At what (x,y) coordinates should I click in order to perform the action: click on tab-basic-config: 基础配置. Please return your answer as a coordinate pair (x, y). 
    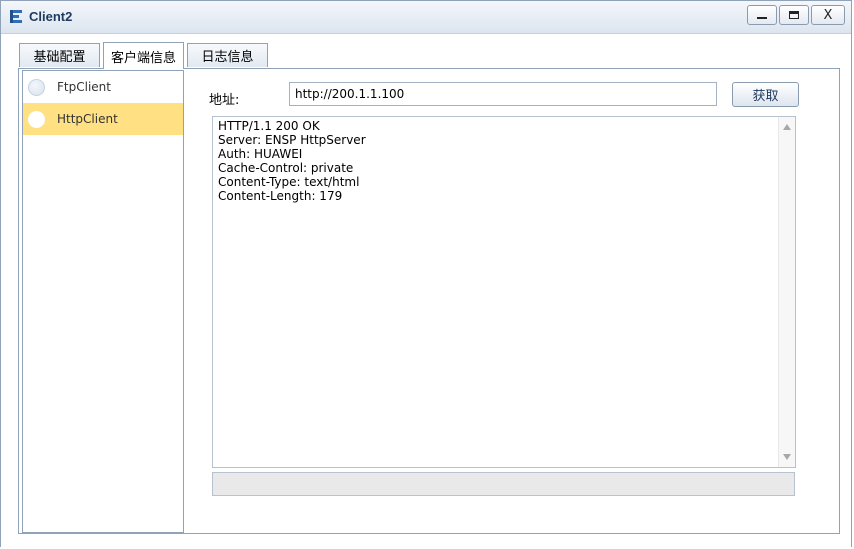
    Looking at the image, I should click on (59, 55).